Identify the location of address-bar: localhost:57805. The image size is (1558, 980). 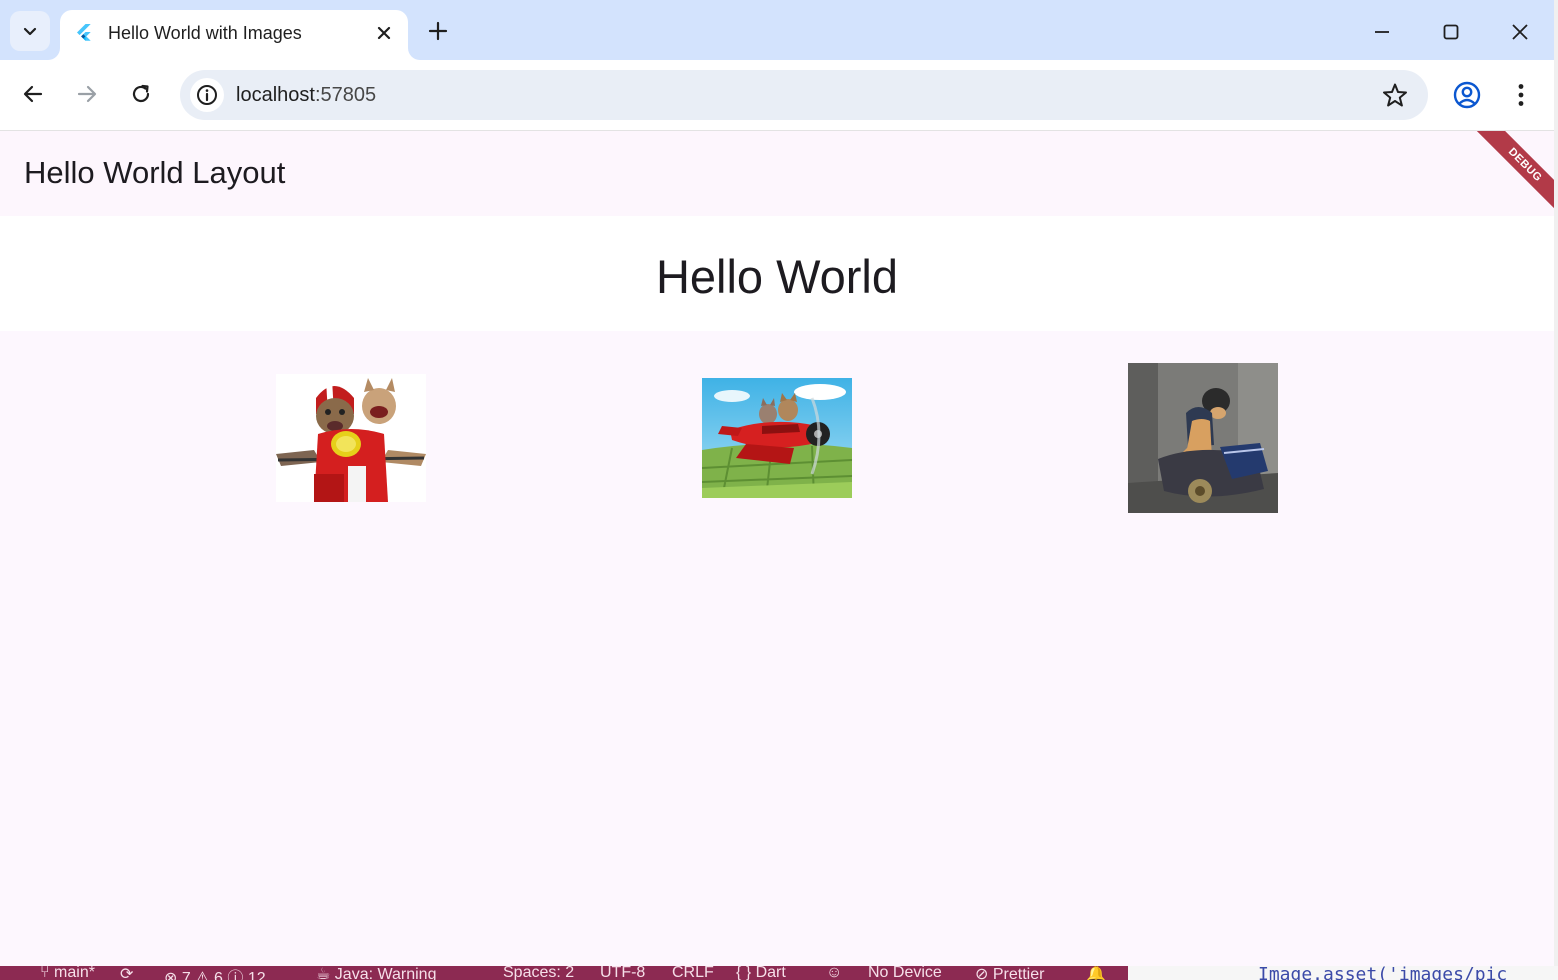
(804, 95).